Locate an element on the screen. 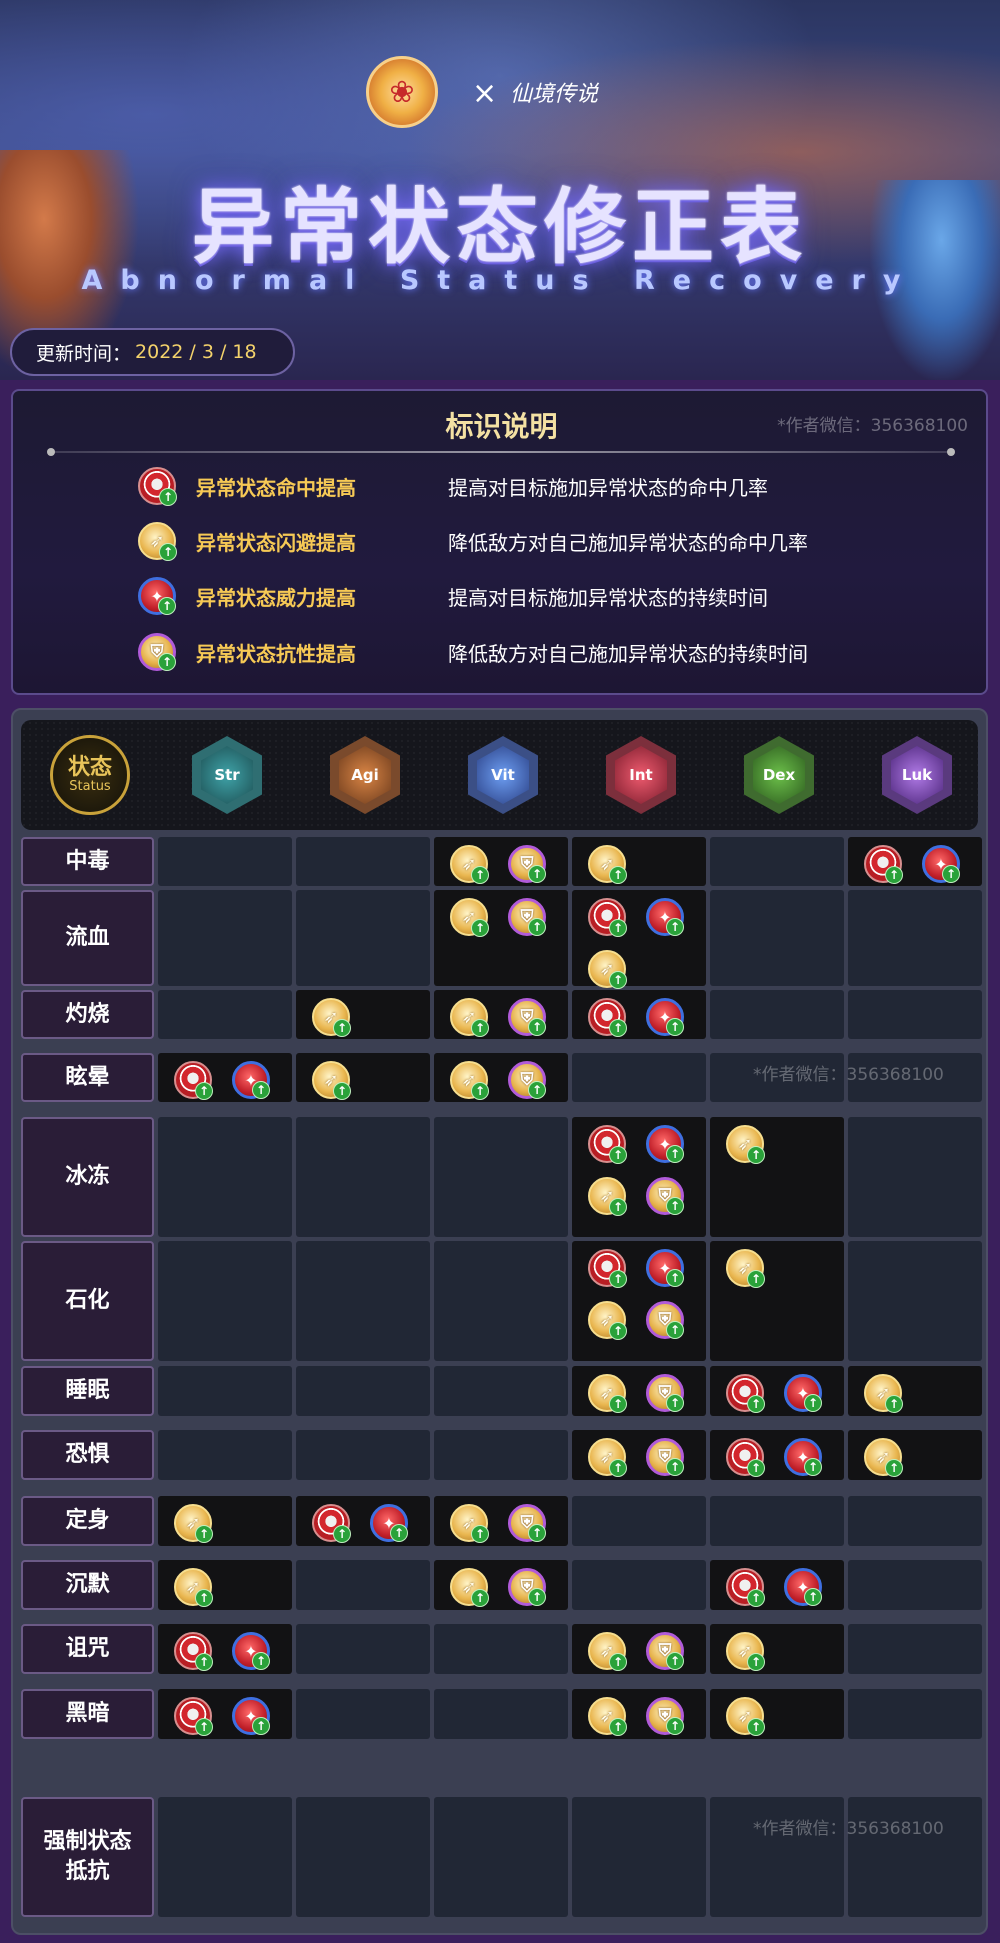  status-badge: 状态 Status is located at coordinates (90, 775).